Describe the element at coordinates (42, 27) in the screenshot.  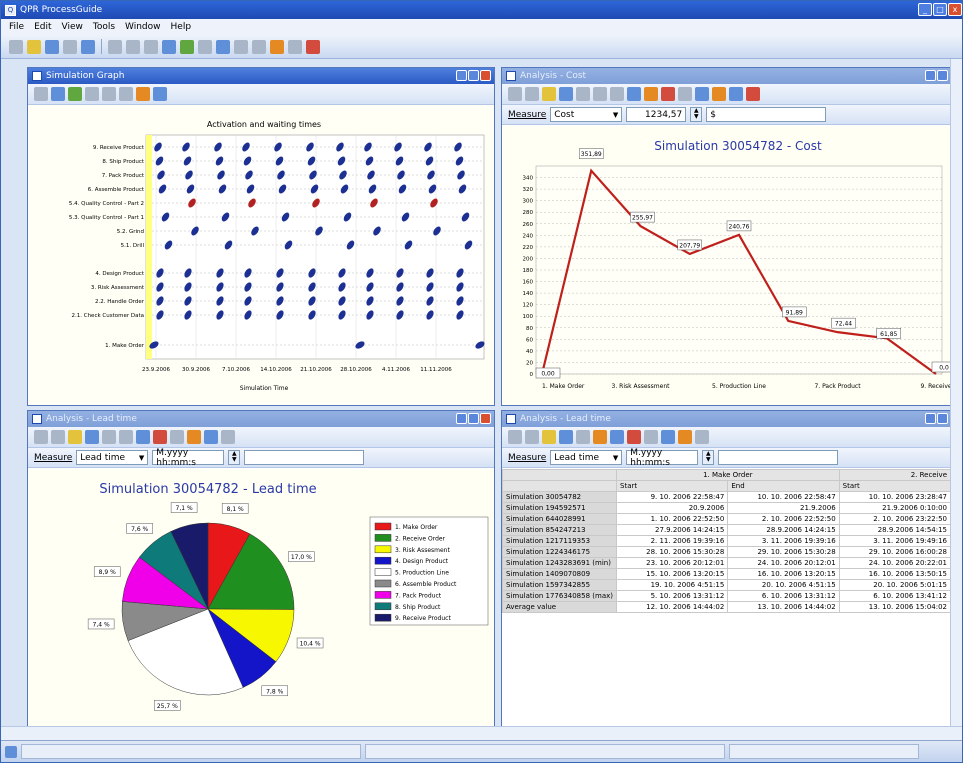
I see `menu-edit: Edit` at that location.